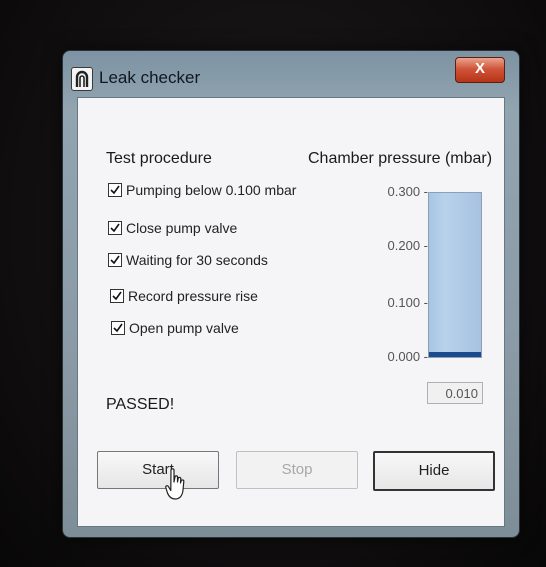 The width and height of the screenshot is (546, 567). Describe the element at coordinates (455, 393) in the screenshot. I see `pressure-readout: 0.010` at that location.